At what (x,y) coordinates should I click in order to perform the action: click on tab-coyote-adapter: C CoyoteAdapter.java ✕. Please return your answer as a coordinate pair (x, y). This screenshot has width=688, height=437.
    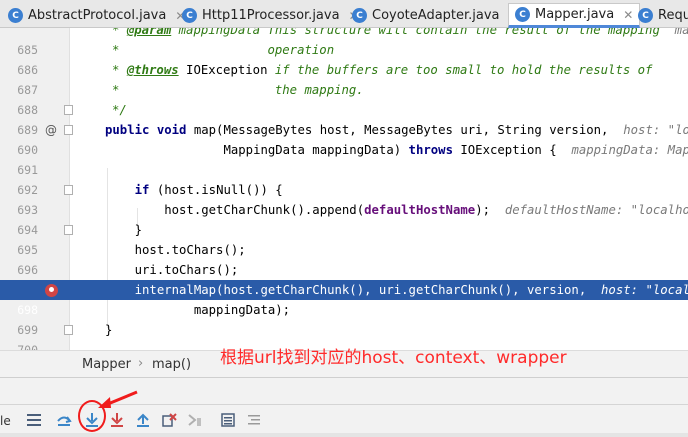
    Looking at the image, I should click on (435, 15).